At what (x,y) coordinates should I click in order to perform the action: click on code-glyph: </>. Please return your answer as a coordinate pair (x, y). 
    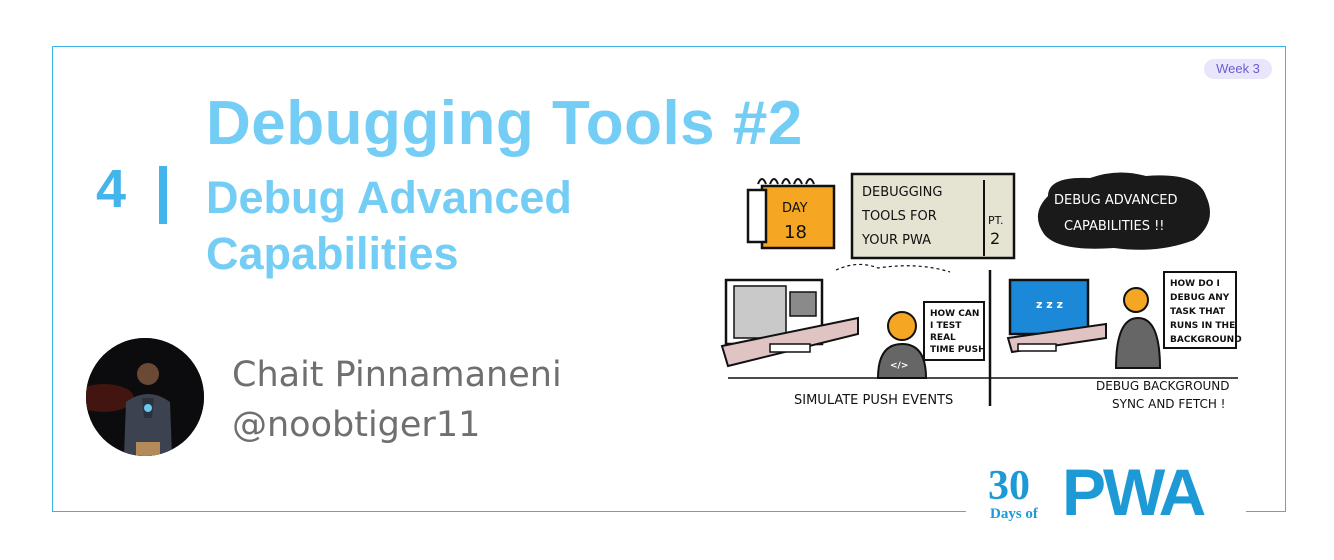
    Looking at the image, I should click on (899, 366).